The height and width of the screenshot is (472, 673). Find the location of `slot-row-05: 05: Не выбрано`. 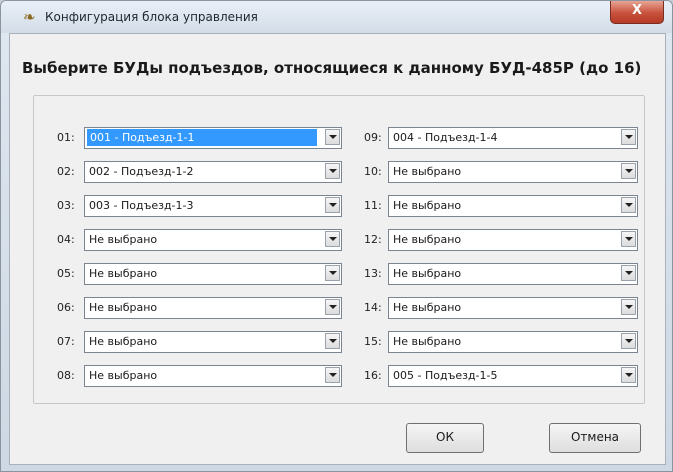

slot-row-05: 05: Не выбрано is located at coordinates (202, 274).